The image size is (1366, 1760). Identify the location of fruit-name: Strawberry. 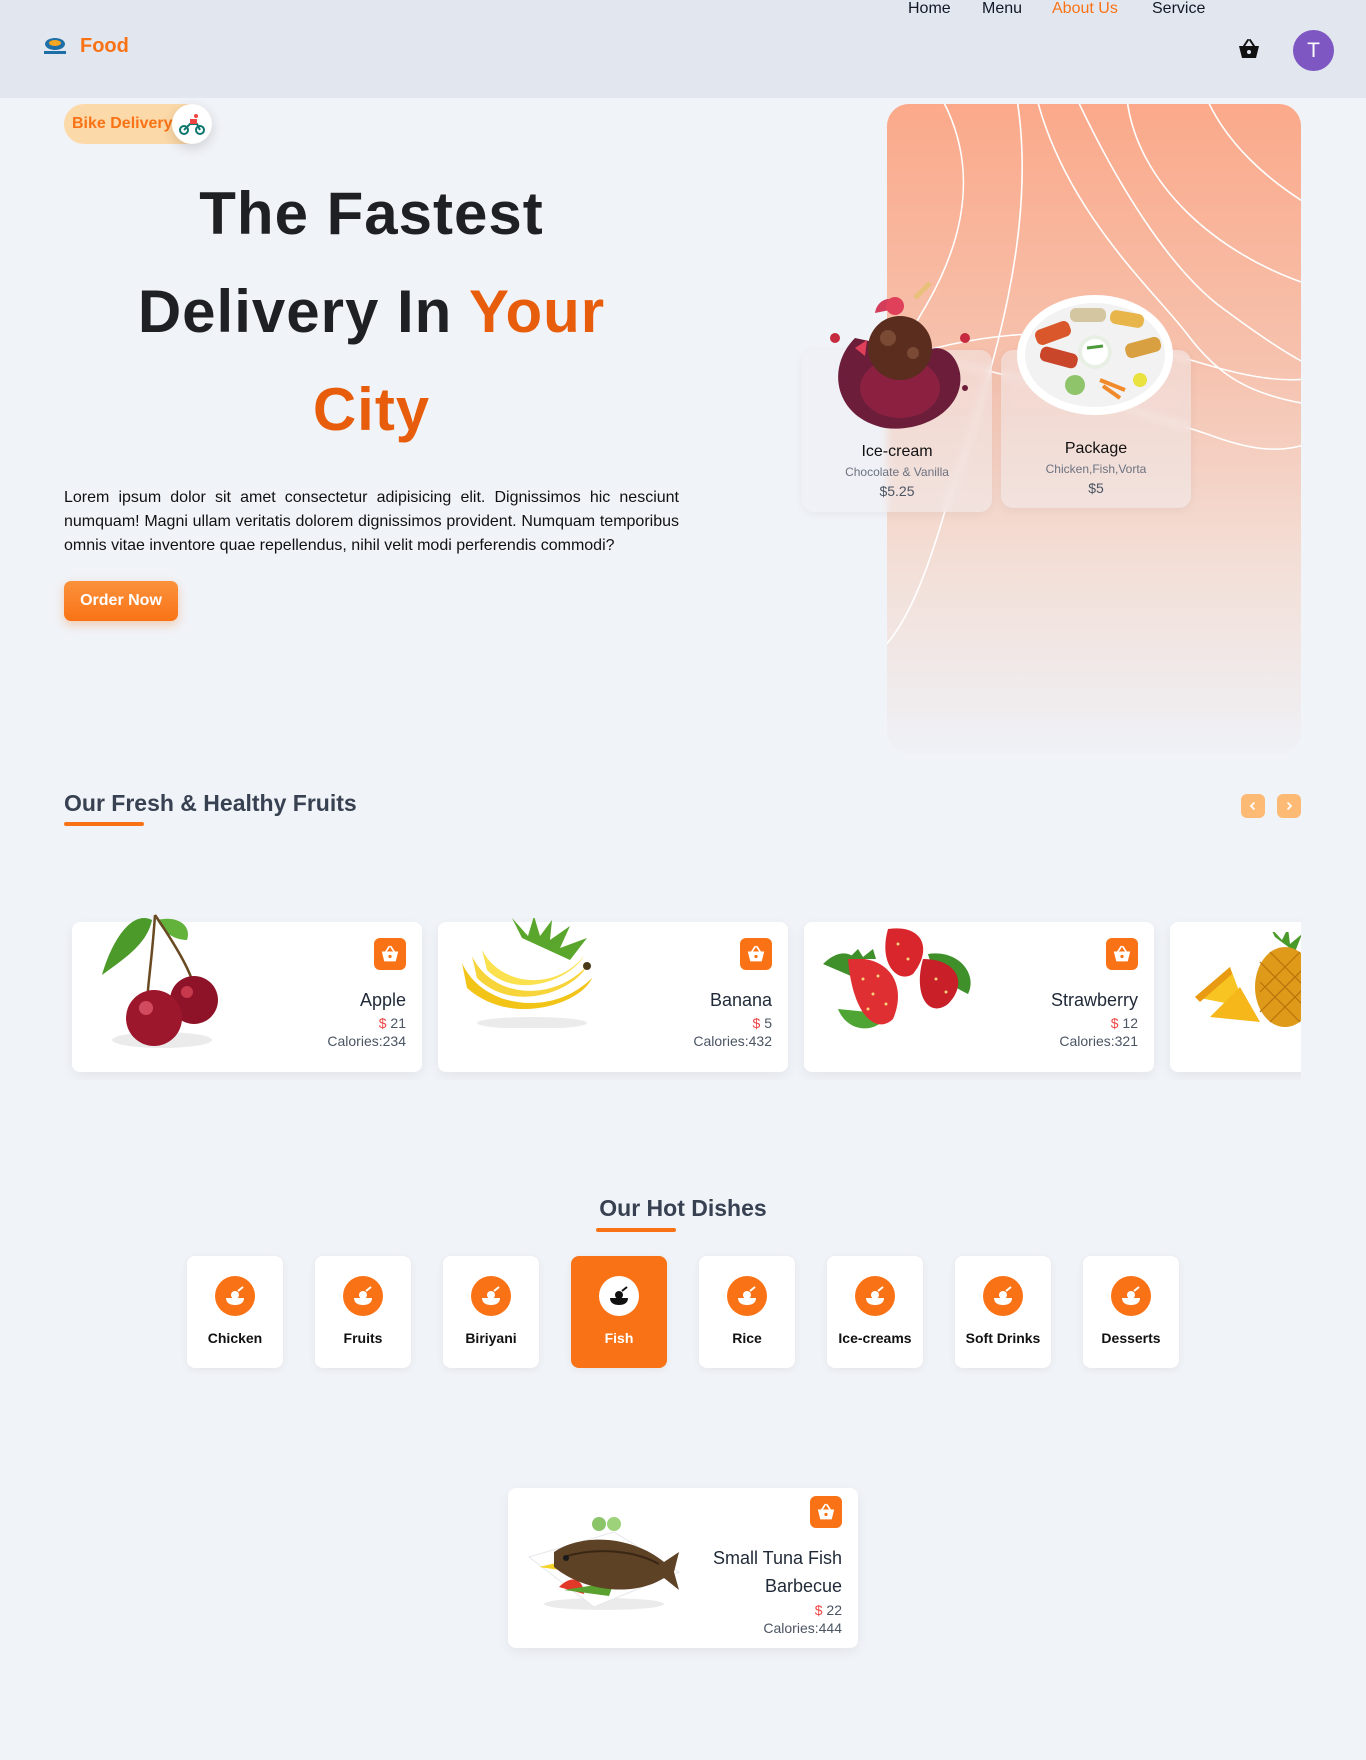
(1094, 1000).